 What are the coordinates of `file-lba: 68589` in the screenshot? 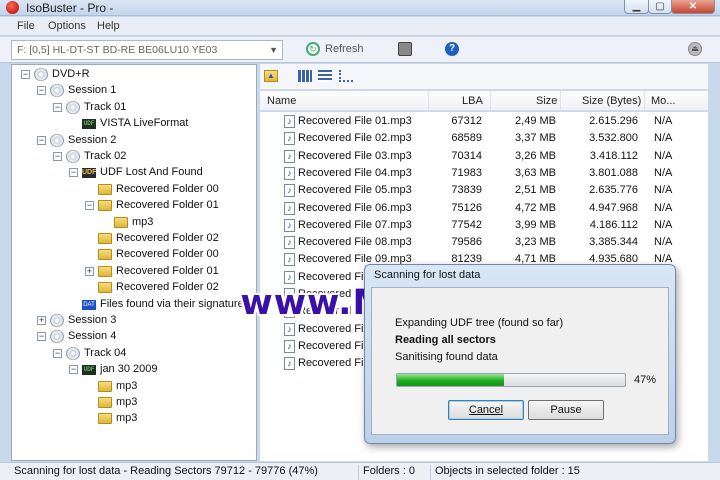 It's located at (466, 138).